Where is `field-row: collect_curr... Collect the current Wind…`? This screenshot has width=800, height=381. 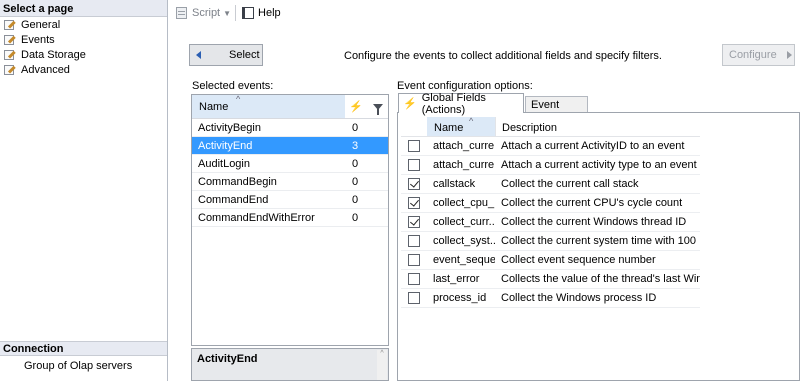 field-row: collect_curr... Collect the current Wind… is located at coordinates (550, 222).